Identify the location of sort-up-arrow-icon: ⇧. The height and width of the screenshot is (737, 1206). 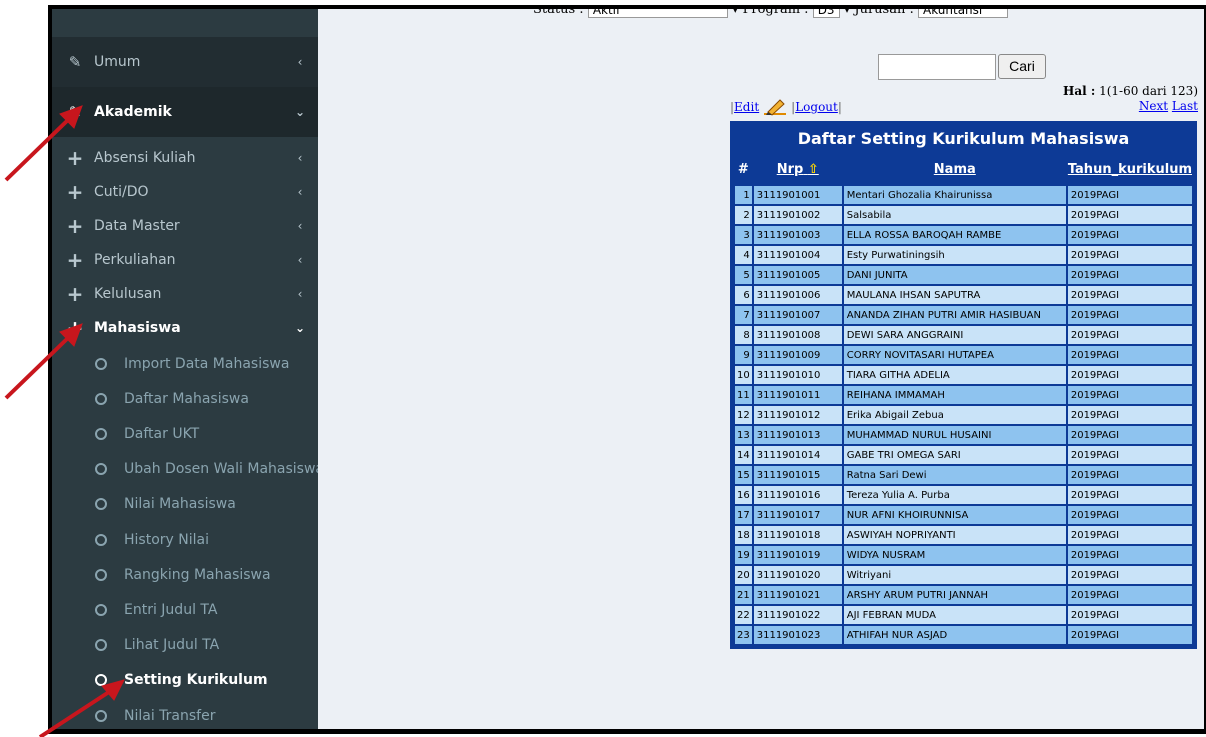
(813, 169).